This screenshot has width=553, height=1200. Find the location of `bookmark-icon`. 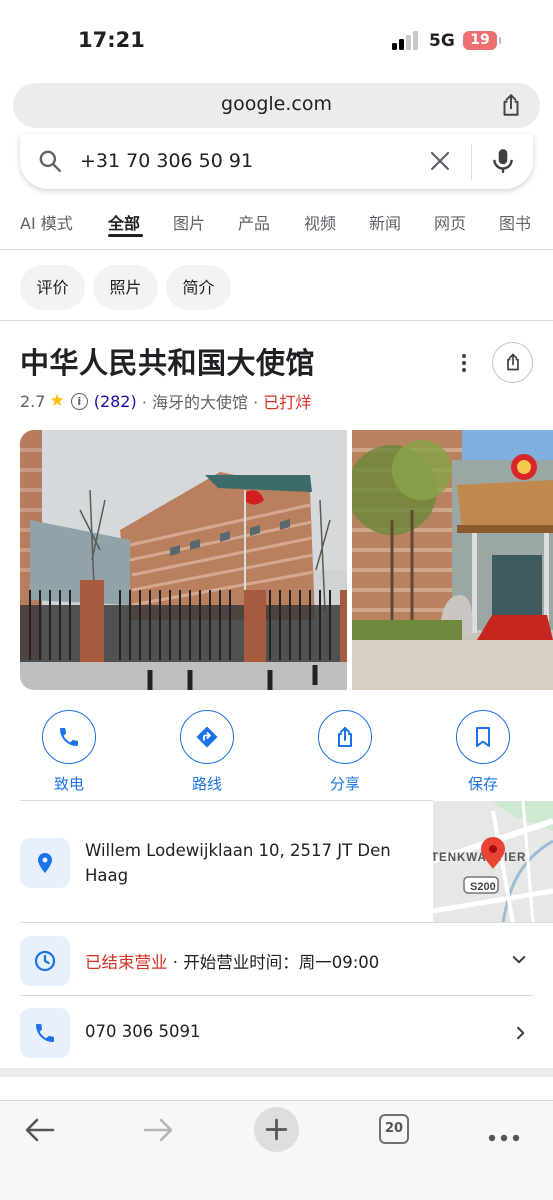

bookmark-icon is located at coordinates (483, 737).